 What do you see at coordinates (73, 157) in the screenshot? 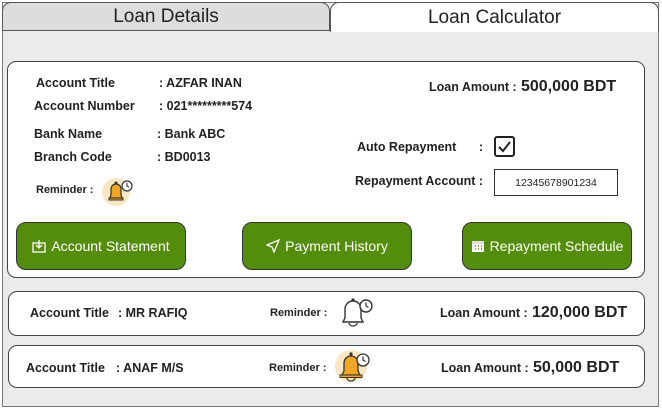
I see `branch-code-label: Branch Code` at bounding box center [73, 157].